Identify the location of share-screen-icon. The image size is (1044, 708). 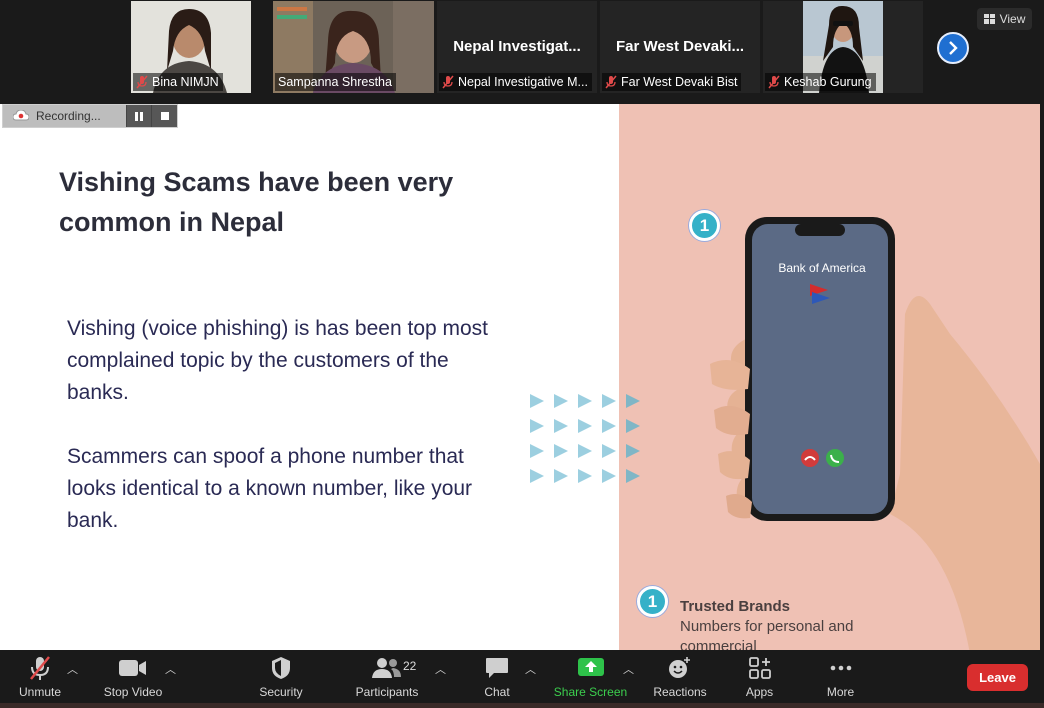
(590, 667).